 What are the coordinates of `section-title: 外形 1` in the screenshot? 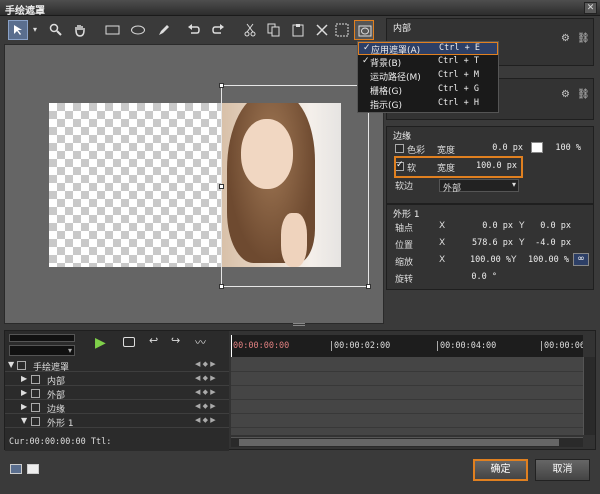 It's located at (406, 215).